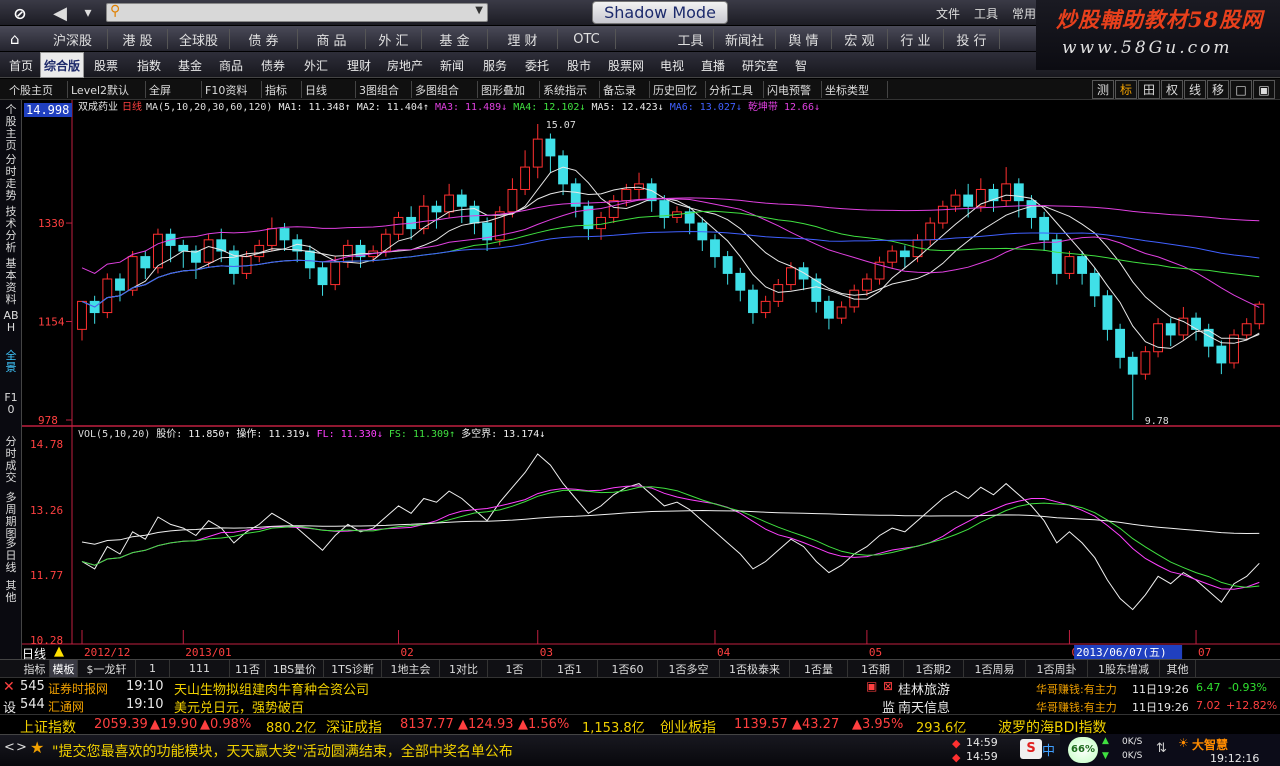  What do you see at coordinates (523, 39) in the screenshot?
I see `market-tab-7: 理 财` at bounding box center [523, 39].